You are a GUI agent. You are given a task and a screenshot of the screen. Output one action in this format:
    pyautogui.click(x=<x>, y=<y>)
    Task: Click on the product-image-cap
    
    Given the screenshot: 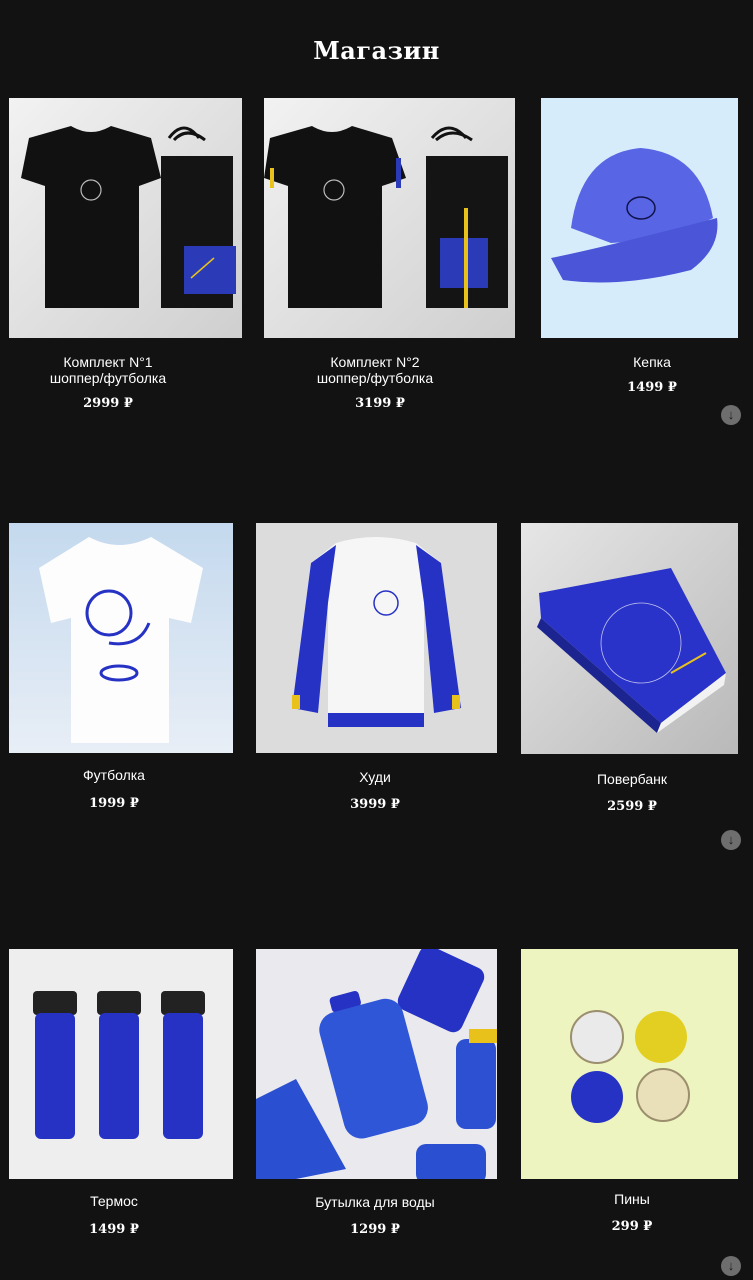 What is the action you would take?
    pyautogui.click(x=639, y=218)
    